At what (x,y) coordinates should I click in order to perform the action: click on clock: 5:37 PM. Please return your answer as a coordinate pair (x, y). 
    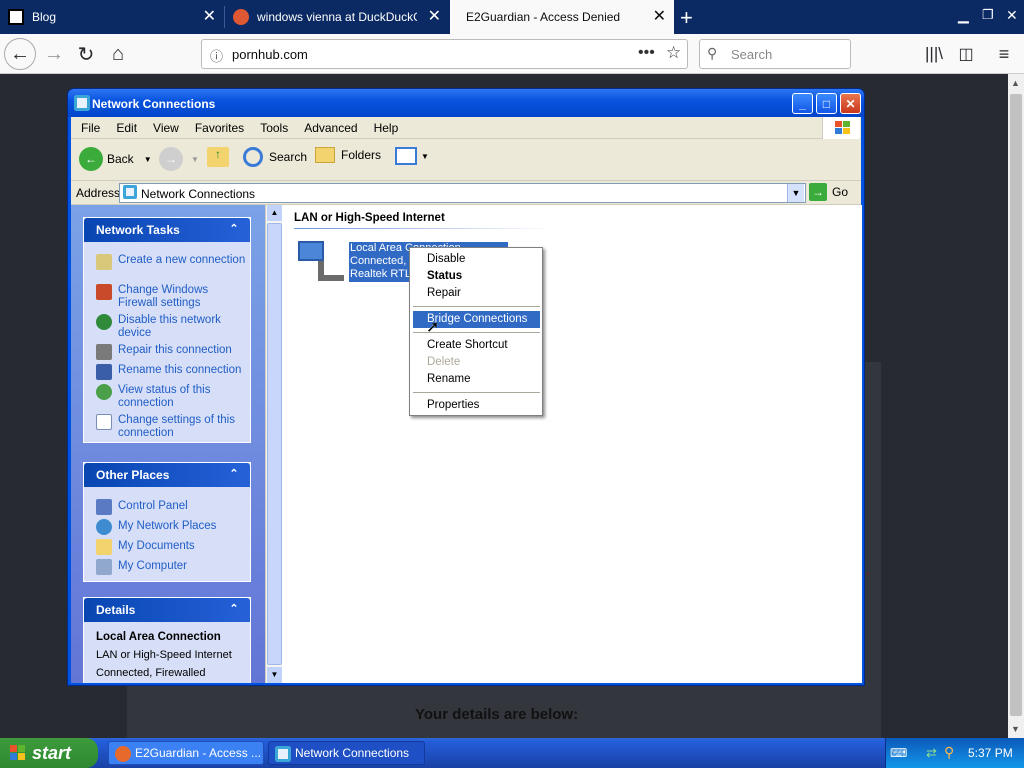
    Looking at the image, I should click on (990, 753).